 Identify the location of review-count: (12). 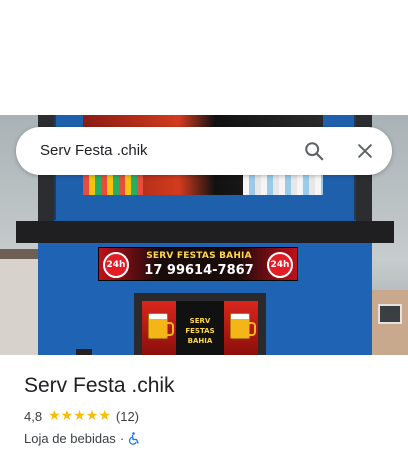
(127, 416).